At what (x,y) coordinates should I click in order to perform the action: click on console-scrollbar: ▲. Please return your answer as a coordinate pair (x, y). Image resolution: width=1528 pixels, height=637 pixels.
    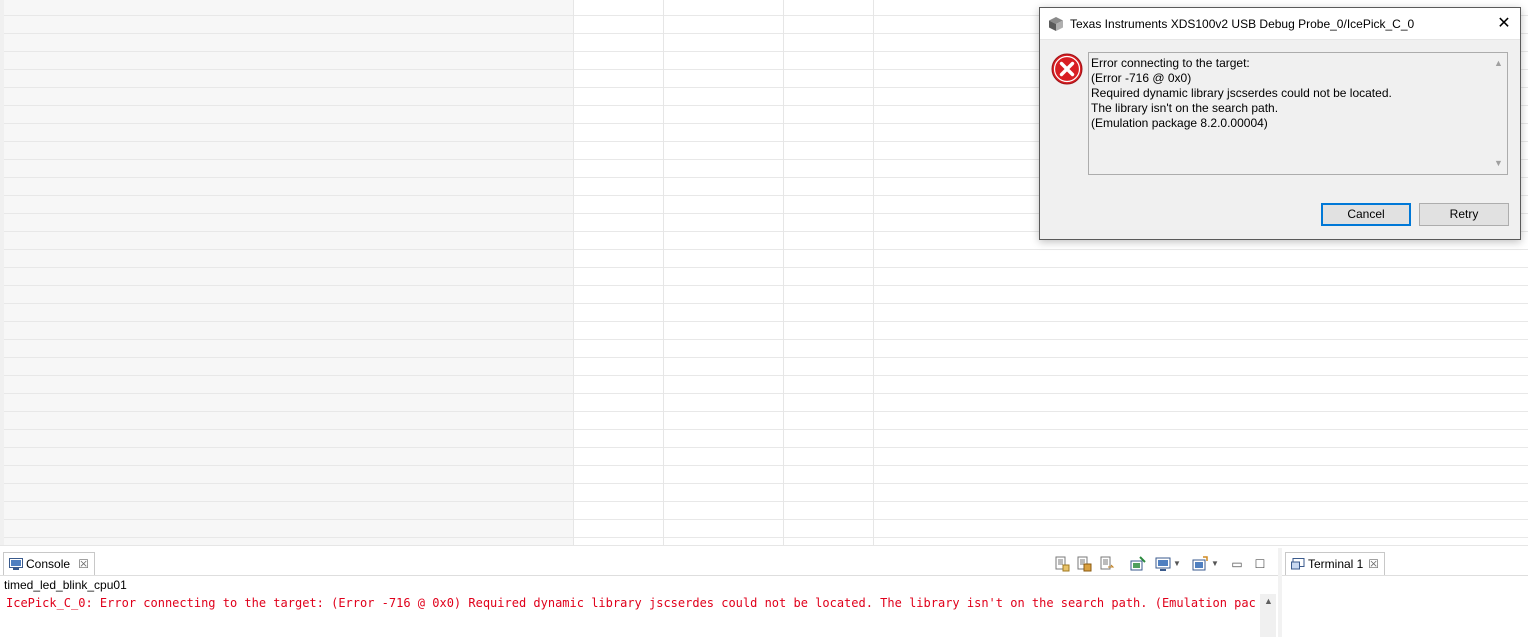
    Looking at the image, I should click on (1268, 615).